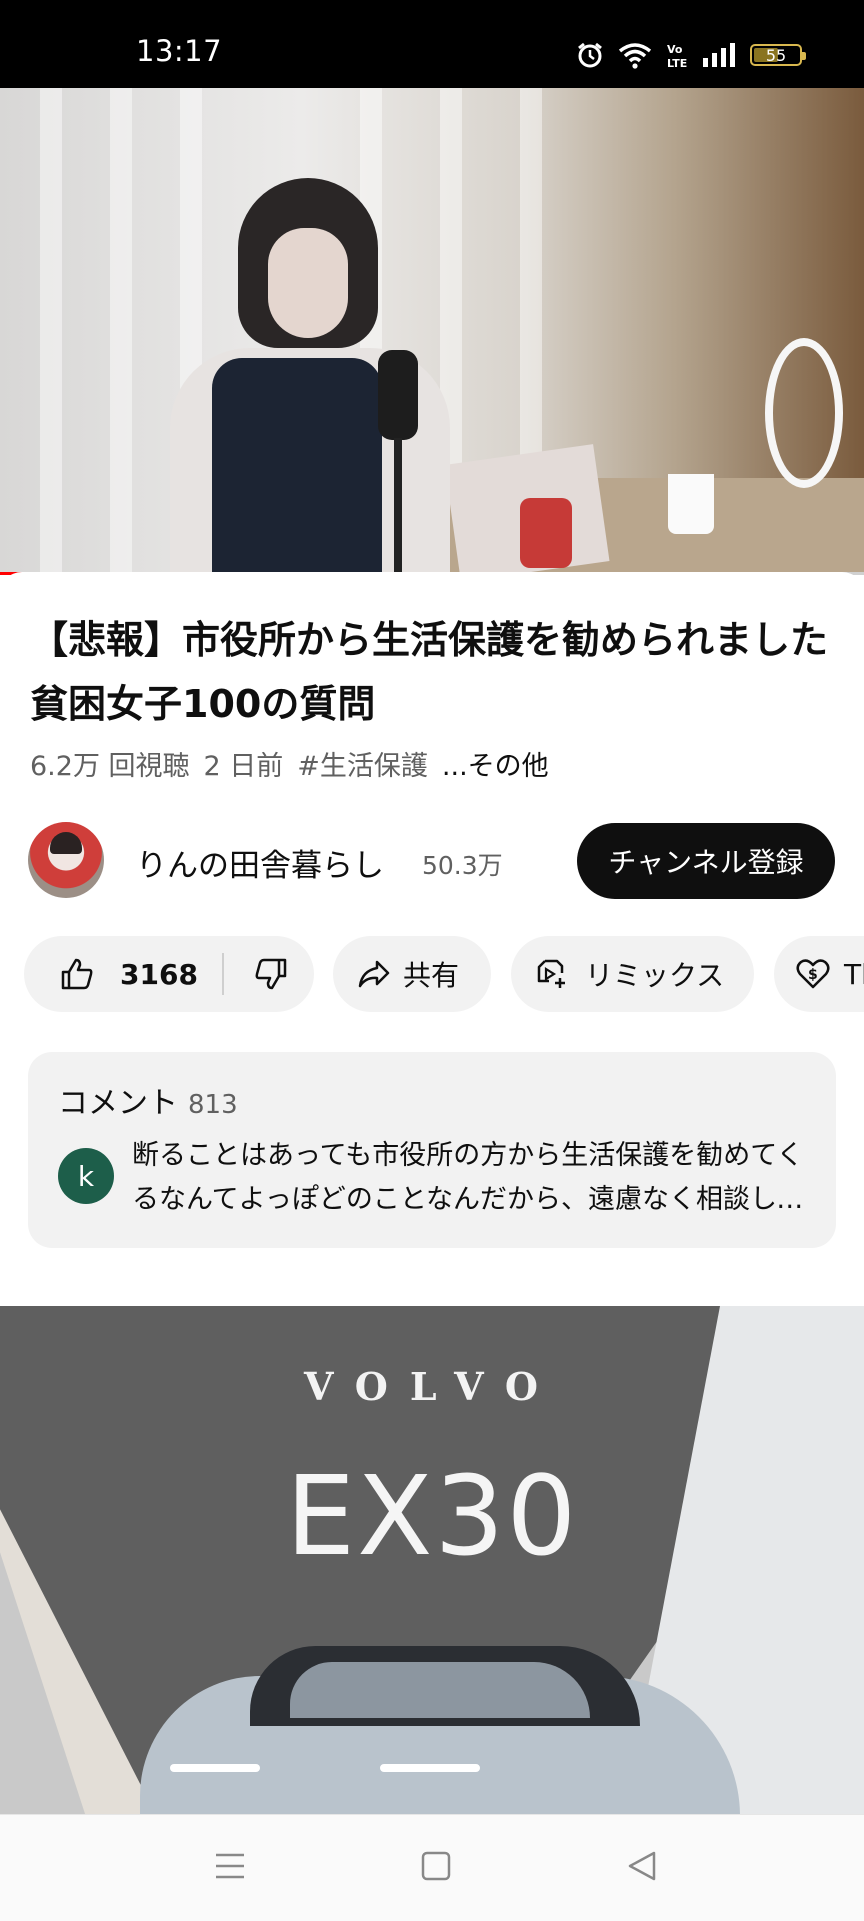 The width and height of the screenshot is (864, 1921). What do you see at coordinates (243, 766) in the screenshot?
I see `upload-age: 2 日前` at bounding box center [243, 766].